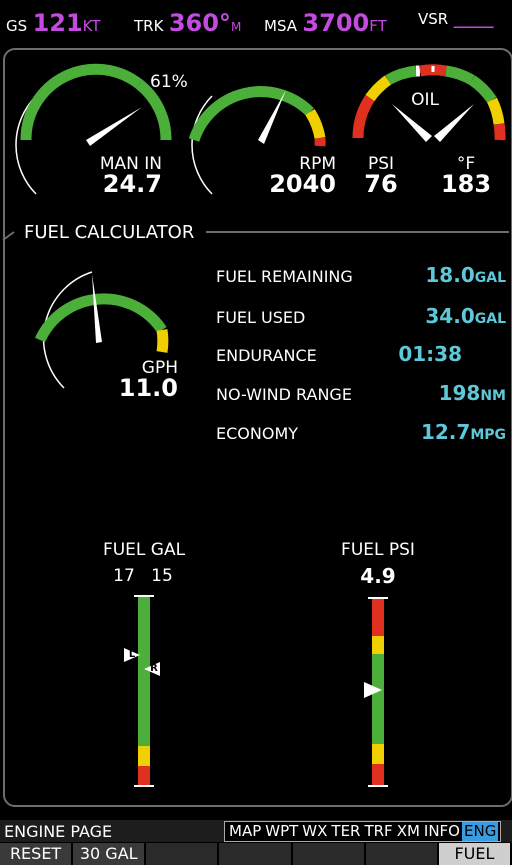 Image resolution: width=512 pixels, height=865 pixels. Describe the element at coordinates (266, 355) in the screenshot. I see `endurance-label: ENDURANCE` at that location.